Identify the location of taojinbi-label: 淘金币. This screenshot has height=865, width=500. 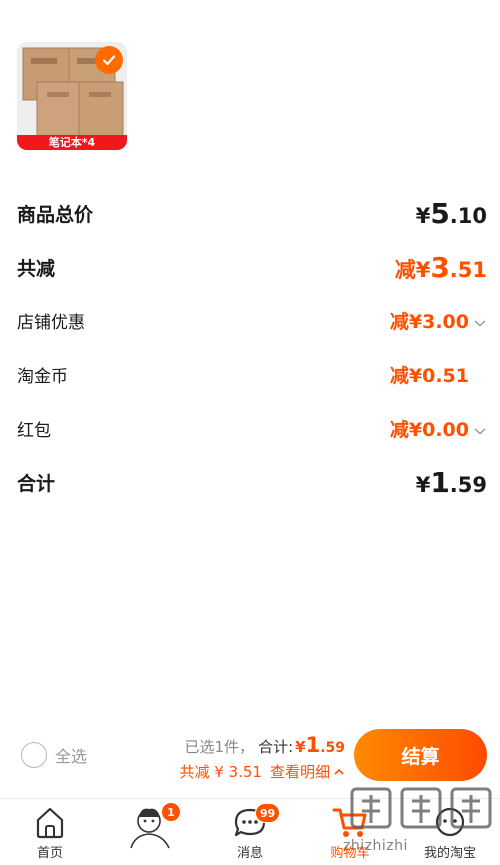
(42, 376).